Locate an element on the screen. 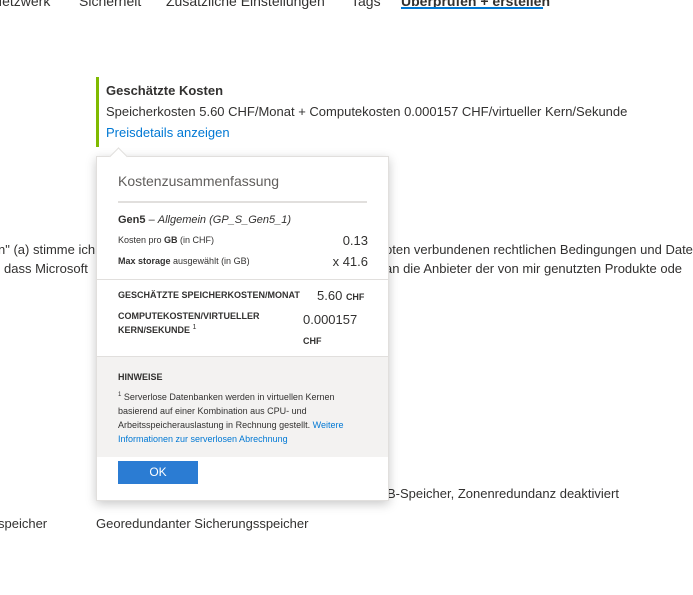 The width and height of the screenshot is (693, 595). compute-costs-label: COMPUTEKOSTEN/VIRTUELLER KERN/SEKUNDE 1 is located at coordinates (189, 323).